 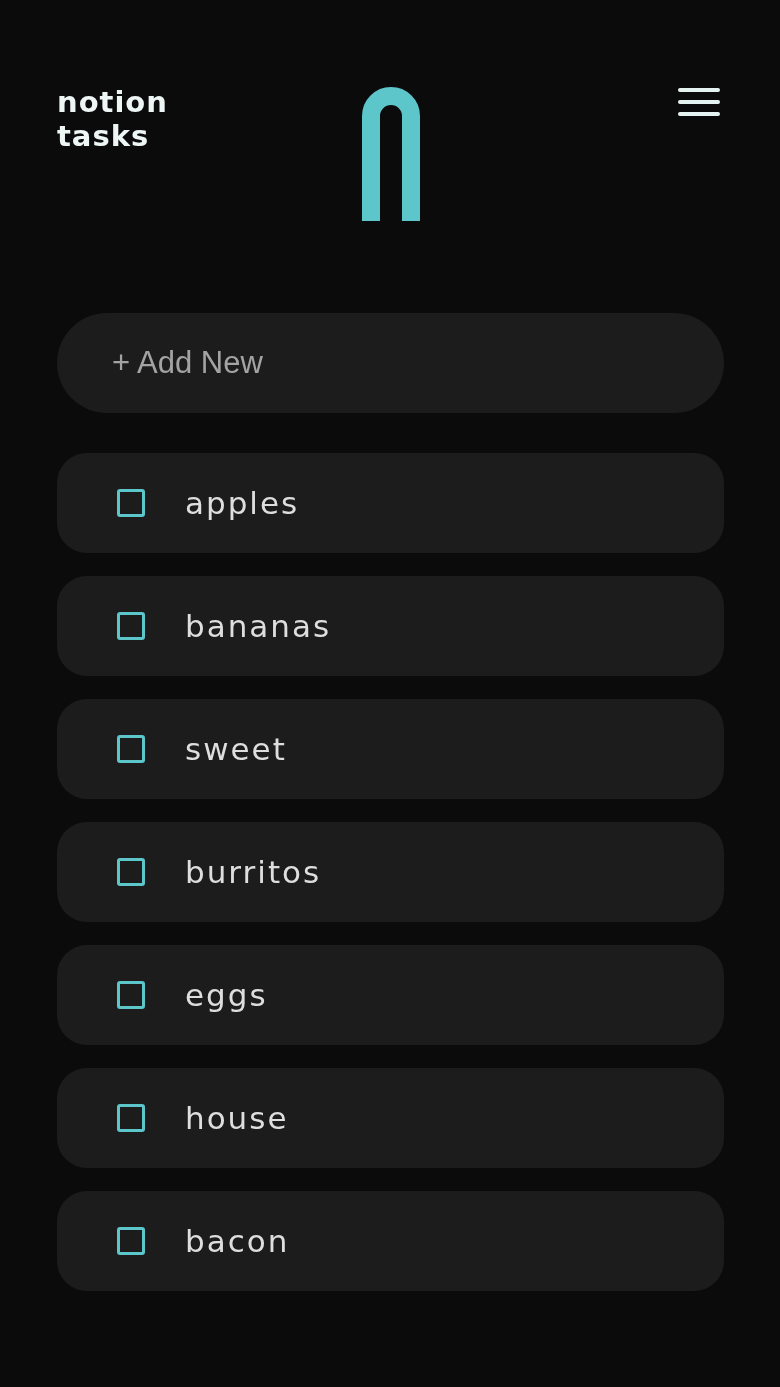 I want to click on task-label: bananas, so click(x=258, y=626).